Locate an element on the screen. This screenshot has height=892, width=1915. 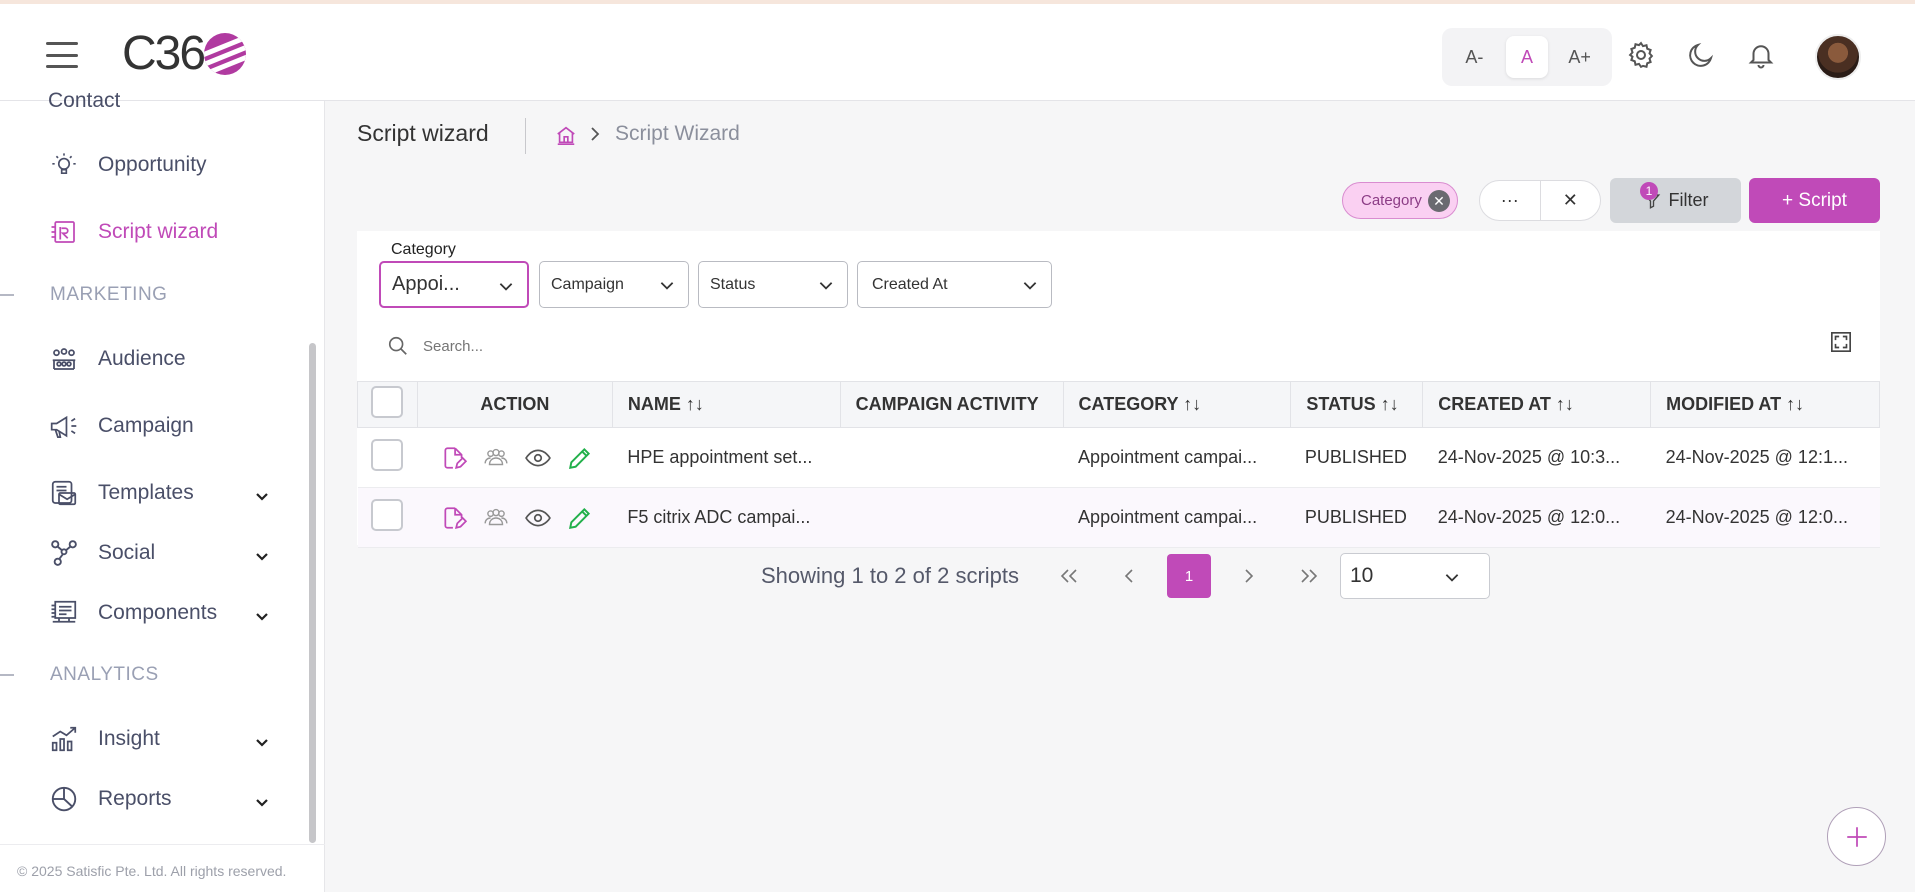
notifications-bell-icon is located at coordinates (1761, 55).